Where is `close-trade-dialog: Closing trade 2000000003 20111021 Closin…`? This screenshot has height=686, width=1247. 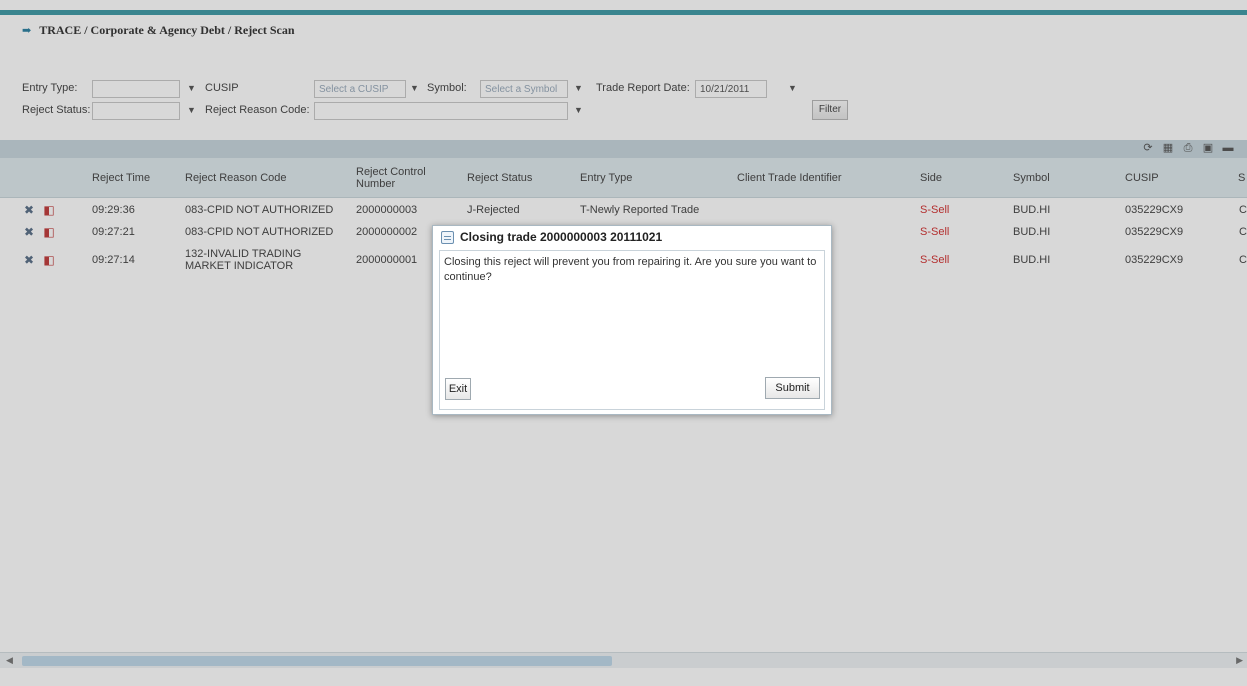
close-trade-dialog: Closing trade 2000000003 20111021 Closin… is located at coordinates (632, 320).